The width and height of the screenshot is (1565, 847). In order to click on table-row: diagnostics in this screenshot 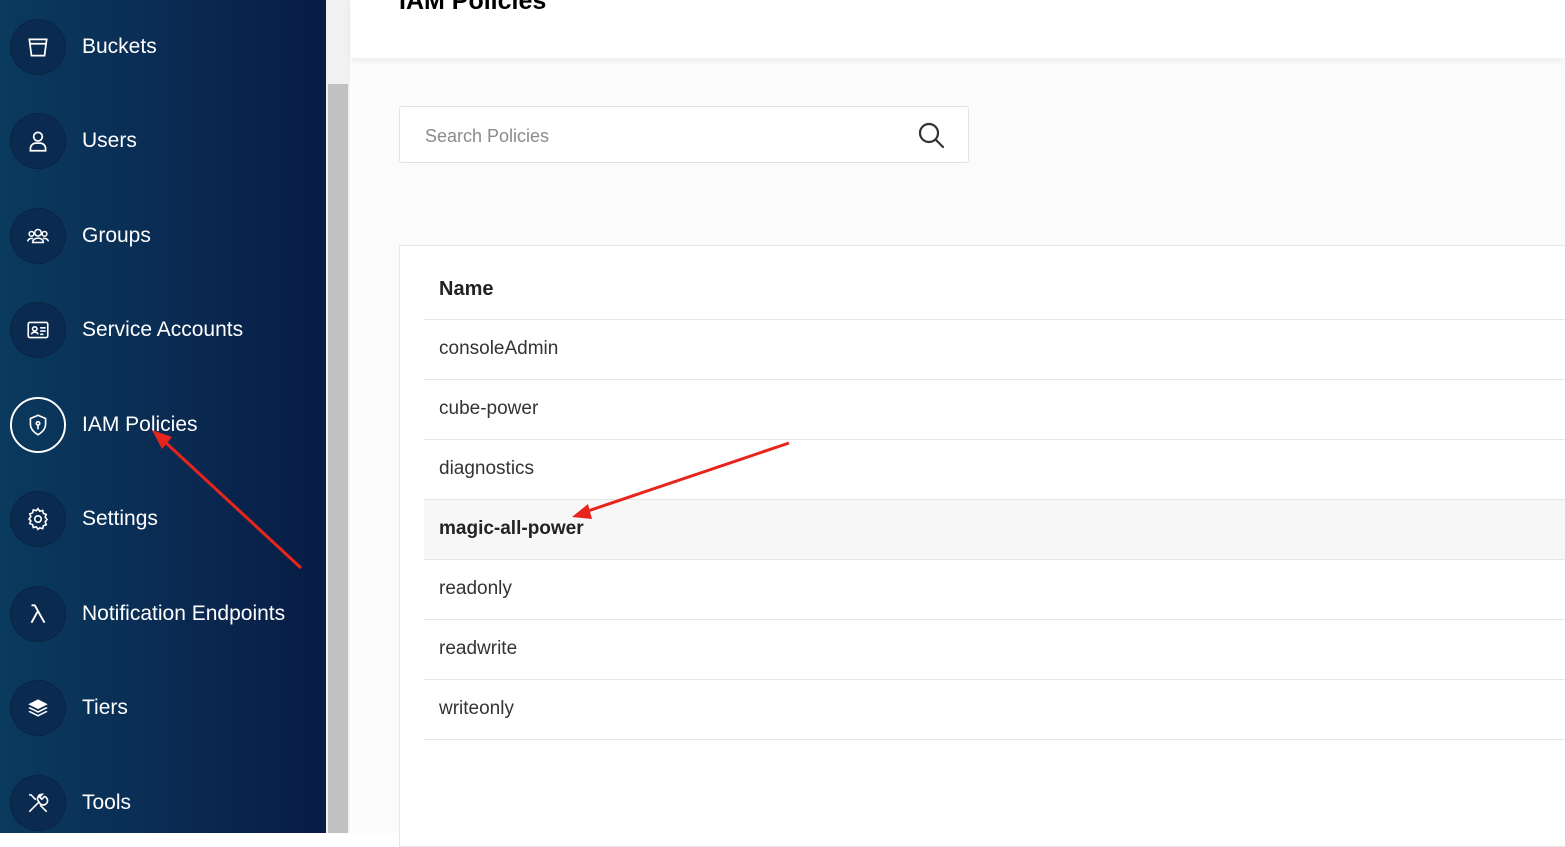, I will do `click(994, 470)`.